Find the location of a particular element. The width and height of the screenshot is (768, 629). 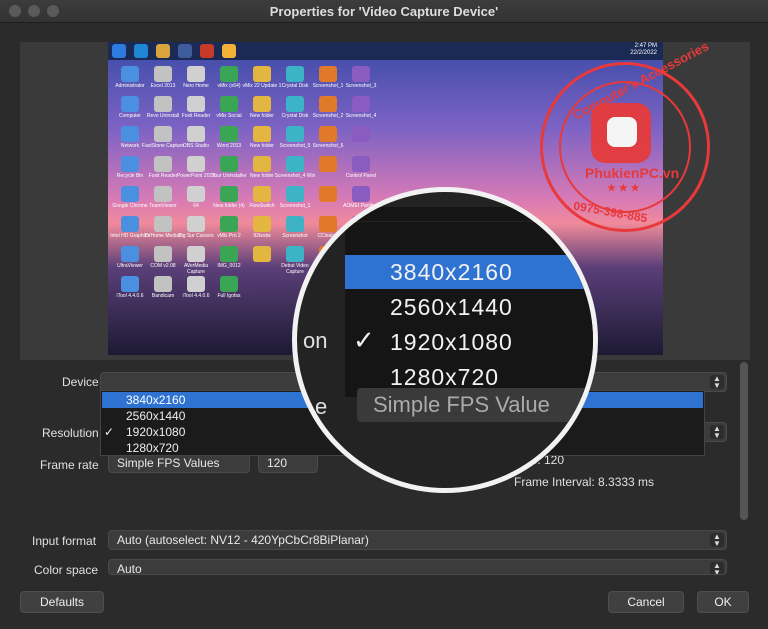

desktop-app-label: Control Panel is located at coordinates (361, 176).